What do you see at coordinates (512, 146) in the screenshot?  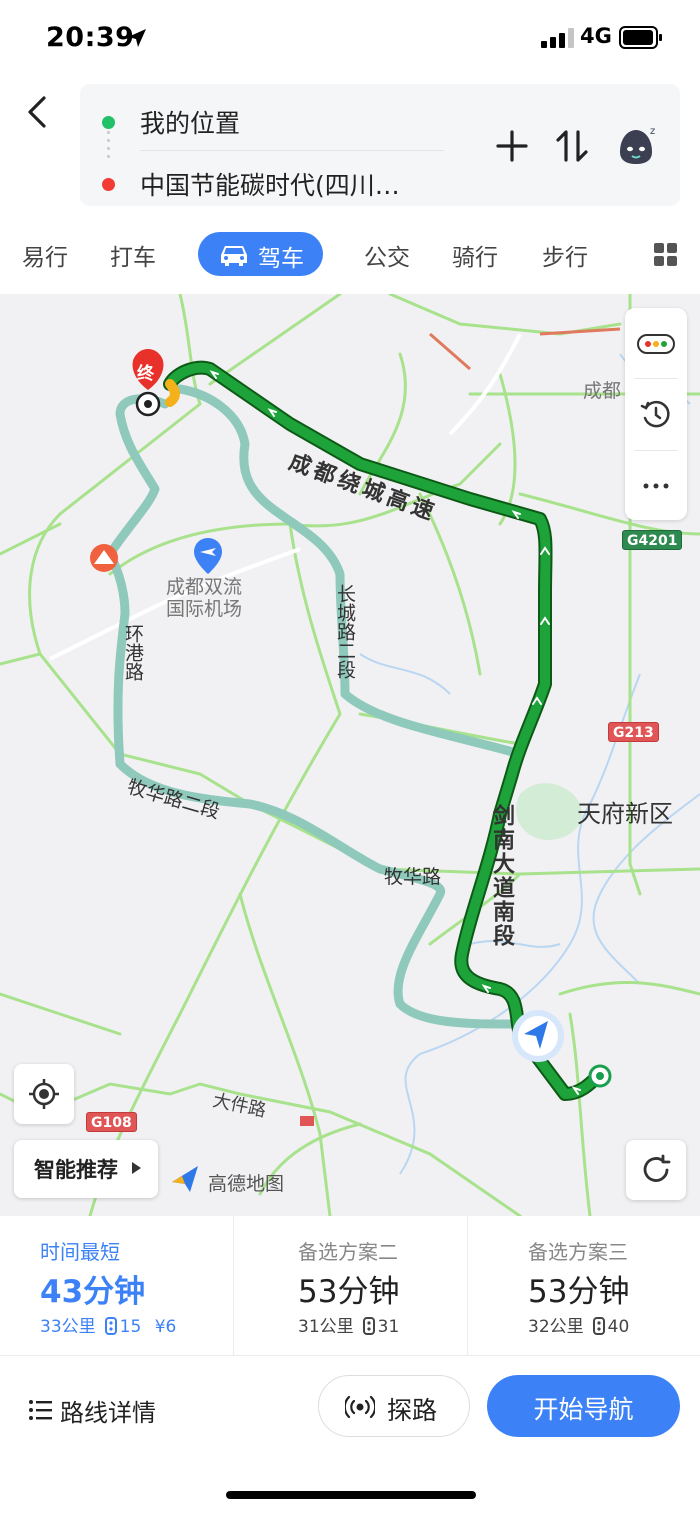 I see `add-waypoint-icon` at bounding box center [512, 146].